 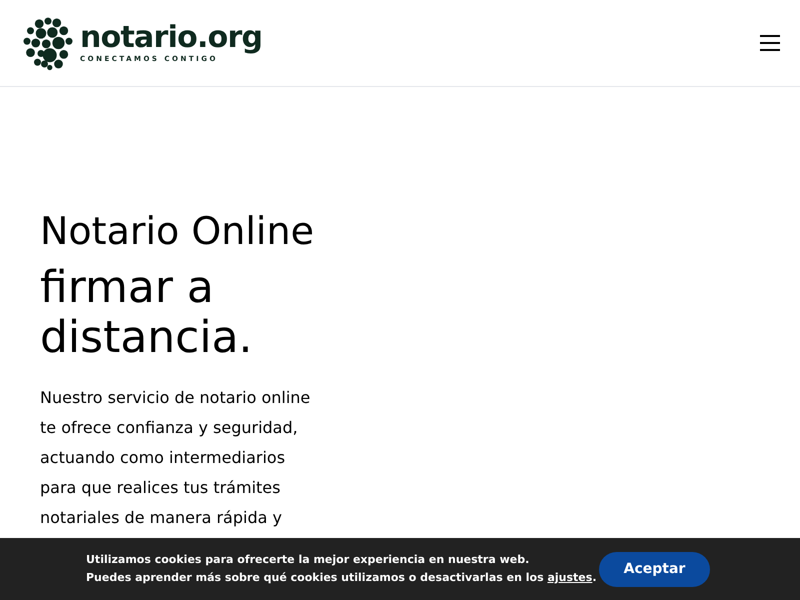 What do you see at coordinates (176, 458) in the screenshot?
I see `intro-paragraph: Nuestro servicio de notario online te ofrece confianza y seguridad, actuando como intermediarios para que realices tus trámites notariales de manera rápida y` at bounding box center [176, 458].